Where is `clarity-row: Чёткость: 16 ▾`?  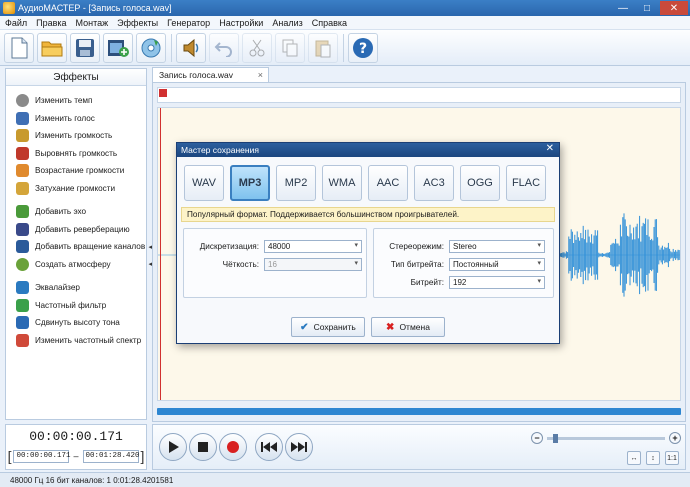 clarity-row: Чёткость: 16 ▾ is located at coordinates (275, 264).